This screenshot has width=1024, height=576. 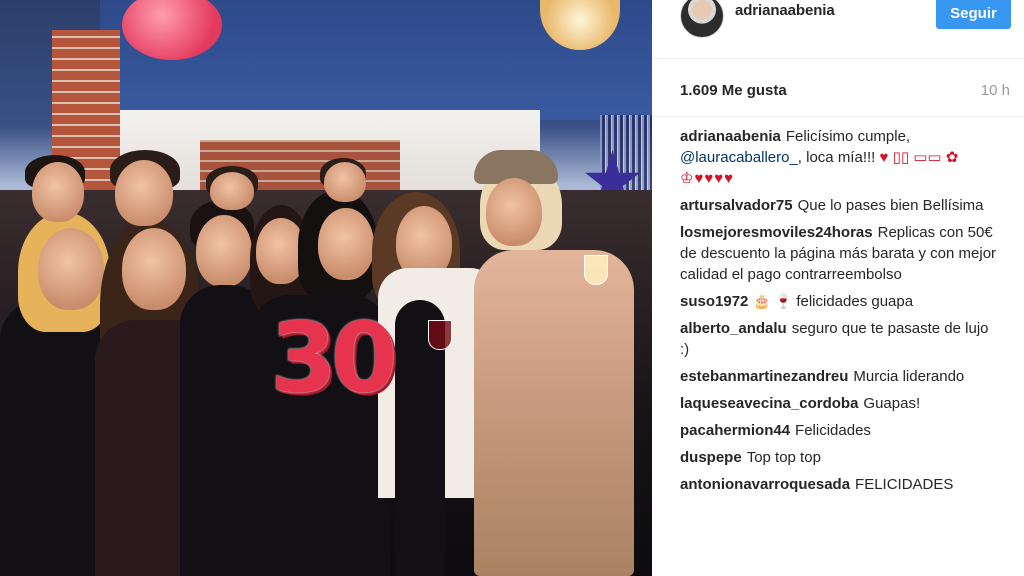 I want to click on comment-text: felicidades guapa, so click(x=855, y=301).